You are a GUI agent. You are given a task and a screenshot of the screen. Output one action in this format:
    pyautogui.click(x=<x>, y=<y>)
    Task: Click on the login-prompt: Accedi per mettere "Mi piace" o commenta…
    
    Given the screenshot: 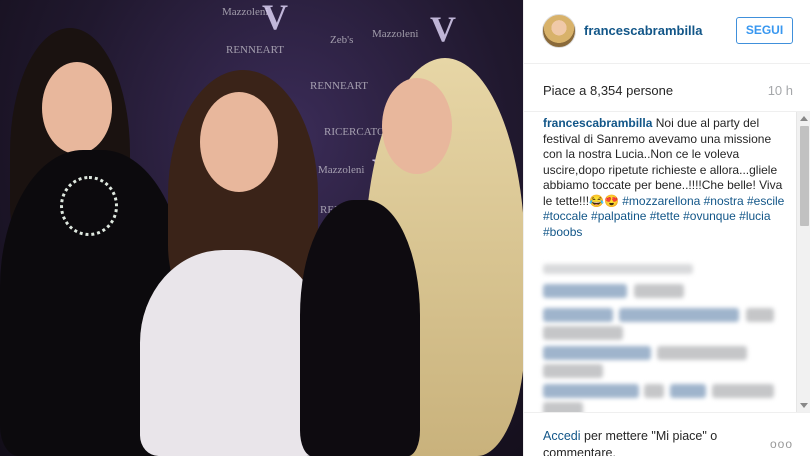 What is the action you would take?
    pyautogui.click(x=648, y=442)
    